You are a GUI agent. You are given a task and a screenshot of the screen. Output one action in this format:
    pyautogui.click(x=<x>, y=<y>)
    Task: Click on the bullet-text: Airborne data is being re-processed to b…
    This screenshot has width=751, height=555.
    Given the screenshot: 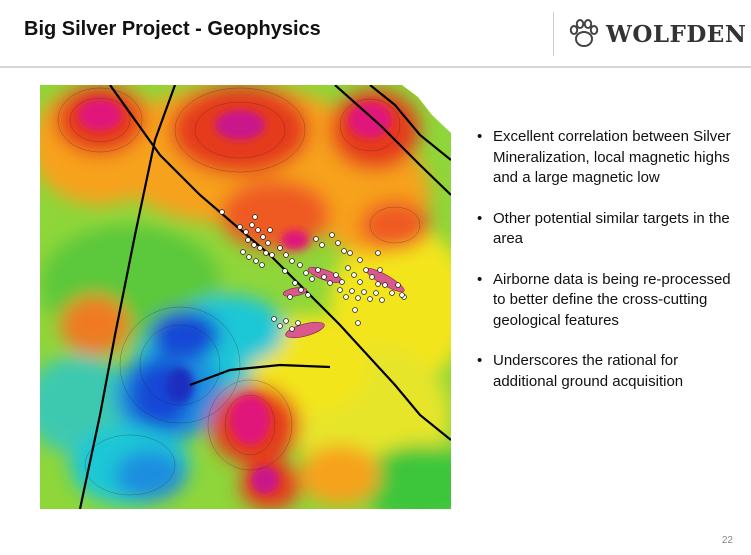 What is the action you would take?
    pyautogui.click(x=612, y=299)
    